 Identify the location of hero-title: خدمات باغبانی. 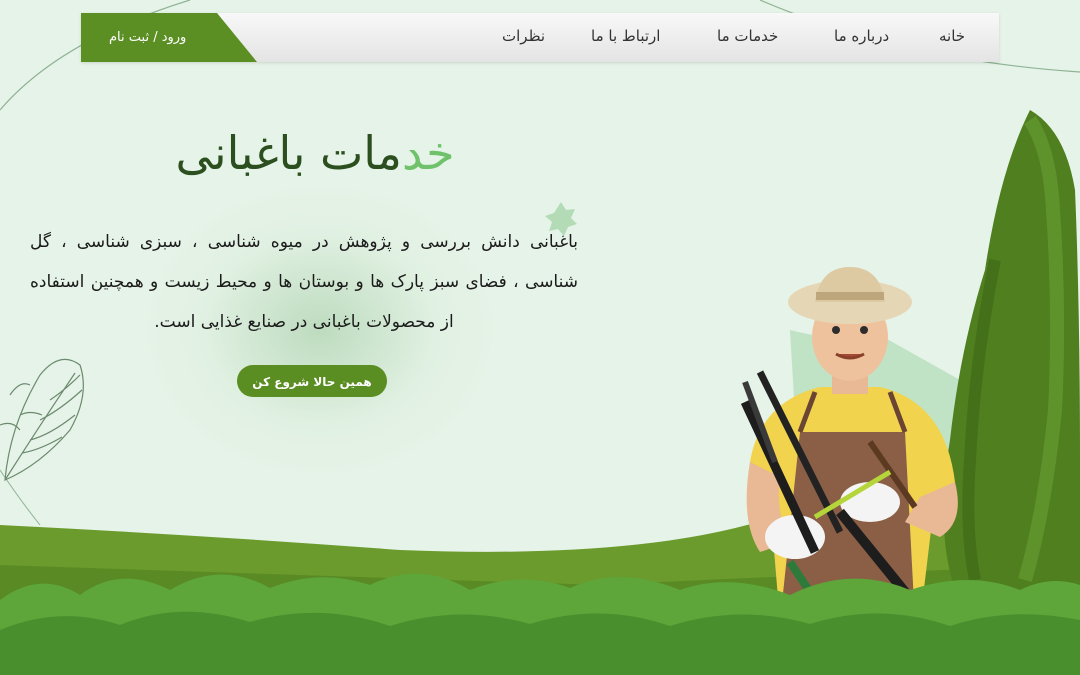
(315, 153).